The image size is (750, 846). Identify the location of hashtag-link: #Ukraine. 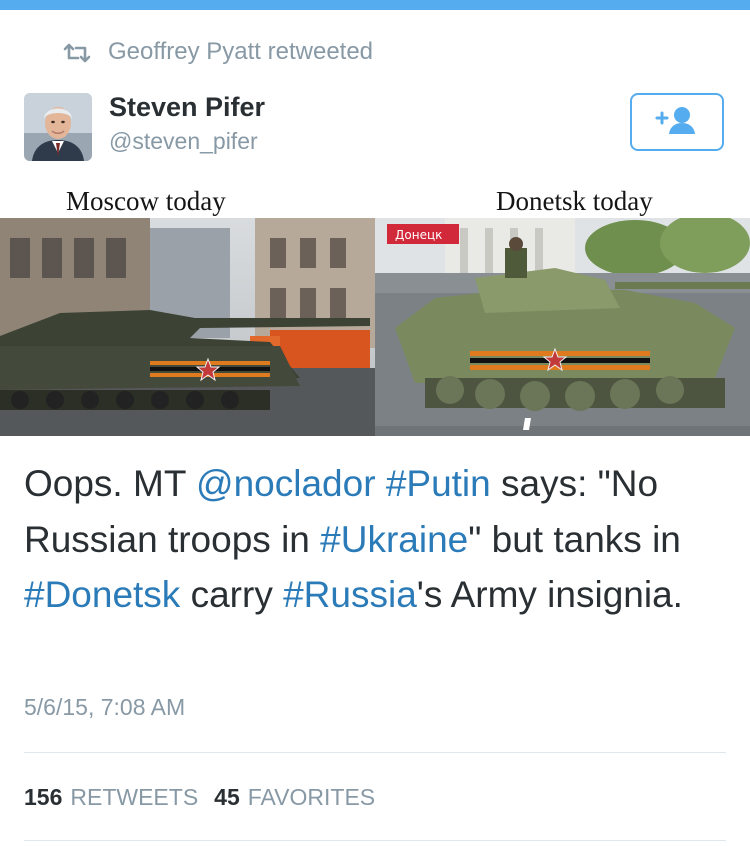
(394, 539).